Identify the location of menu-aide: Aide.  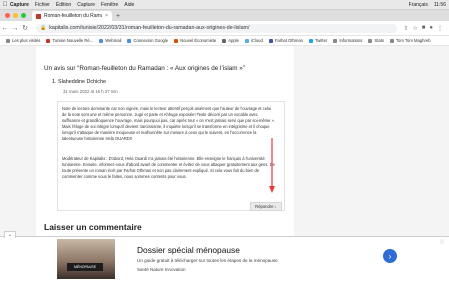
(129, 5).